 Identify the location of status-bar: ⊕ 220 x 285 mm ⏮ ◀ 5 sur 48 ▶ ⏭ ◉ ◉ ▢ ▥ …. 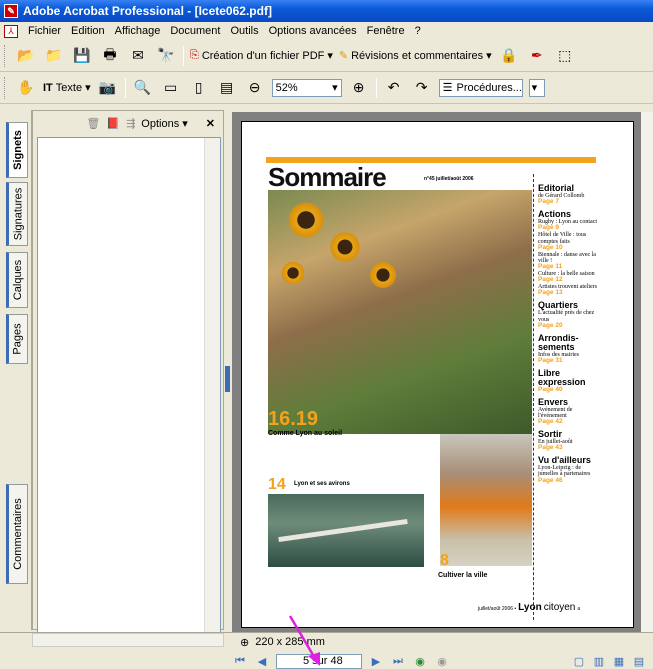
(326, 650).